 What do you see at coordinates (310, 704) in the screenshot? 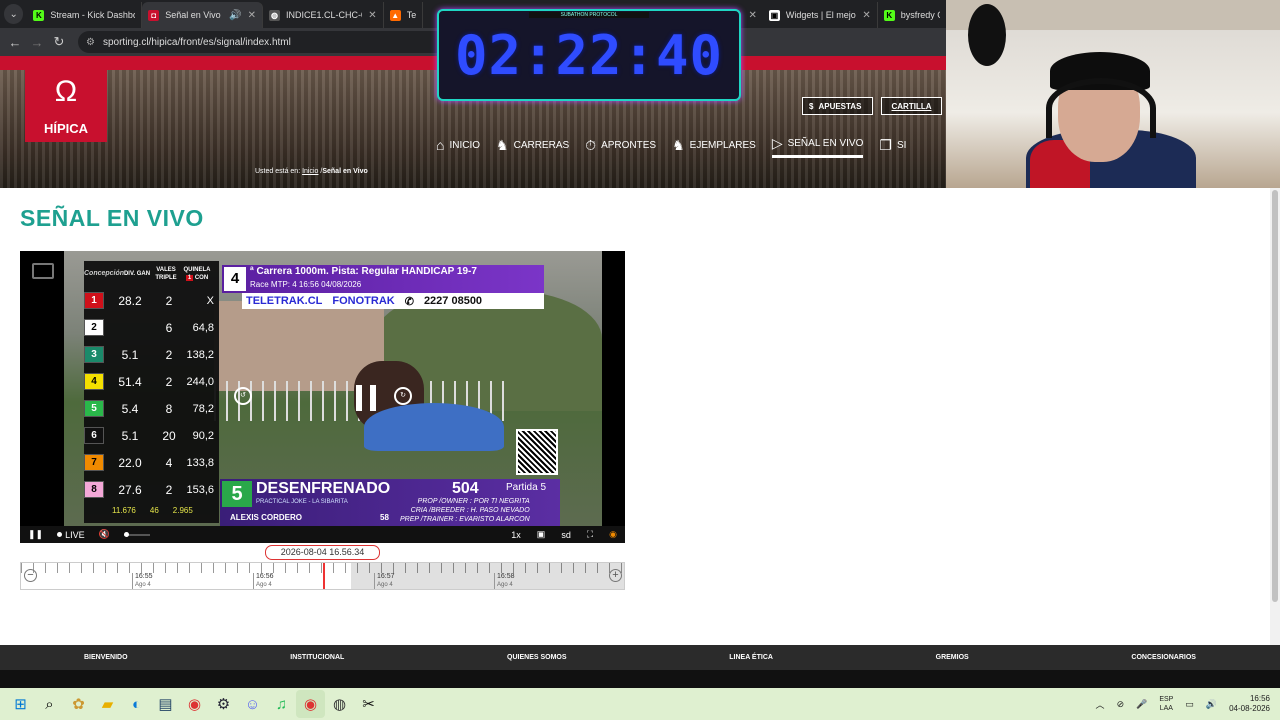
I see `chrome-active-icon: ◉` at bounding box center [310, 704].